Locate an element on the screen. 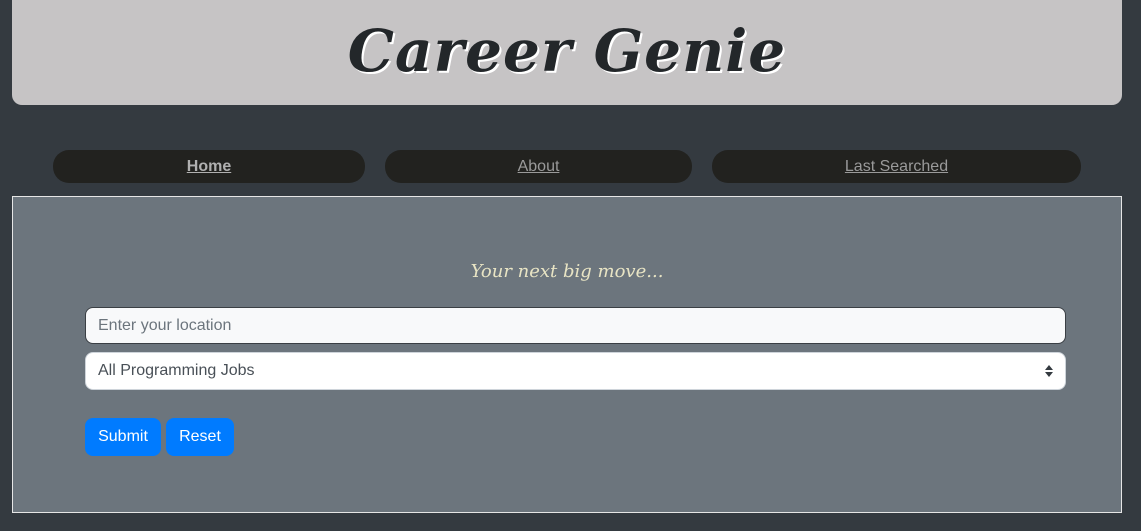 The image size is (1141, 531). nav-link-about: About is located at coordinates (539, 167).